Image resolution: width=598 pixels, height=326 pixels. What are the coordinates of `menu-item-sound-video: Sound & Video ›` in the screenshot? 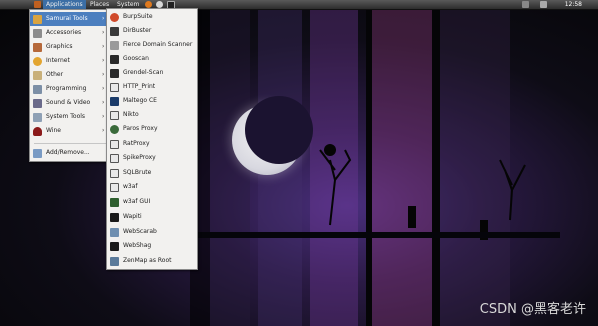 It's located at (70, 103).